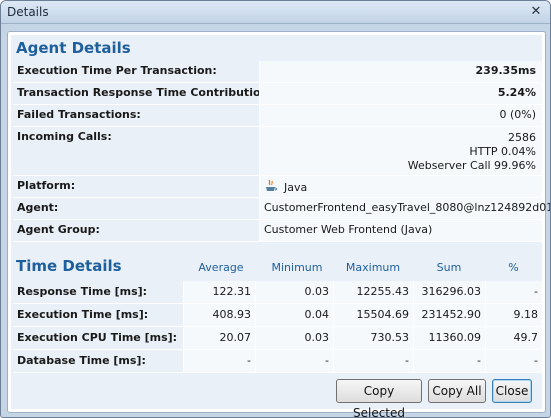 This screenshot has height=418, width=551. Describe the element at coordinates (449, 338) in the screenshot. I see `cell-sum: 11360.09` at that location.